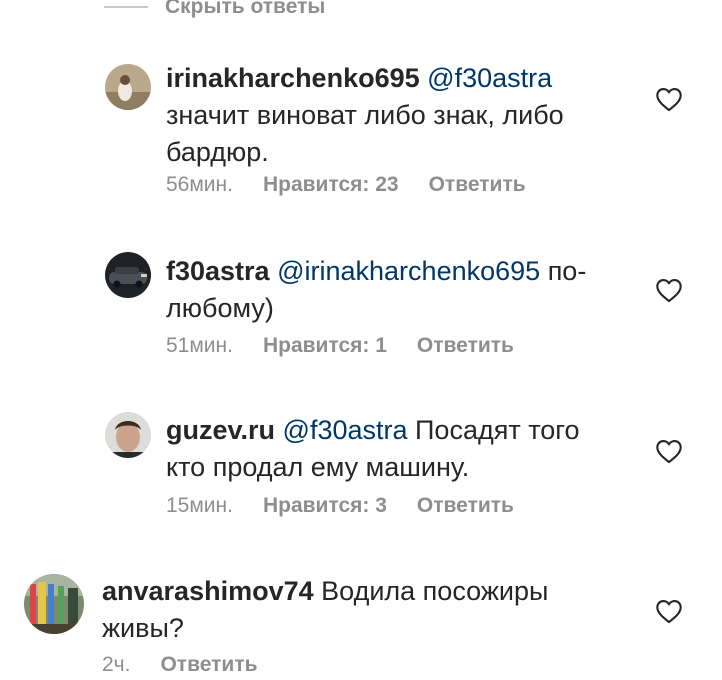  I want to click on comment-username: irinakharchenko695, so click(293, 78).